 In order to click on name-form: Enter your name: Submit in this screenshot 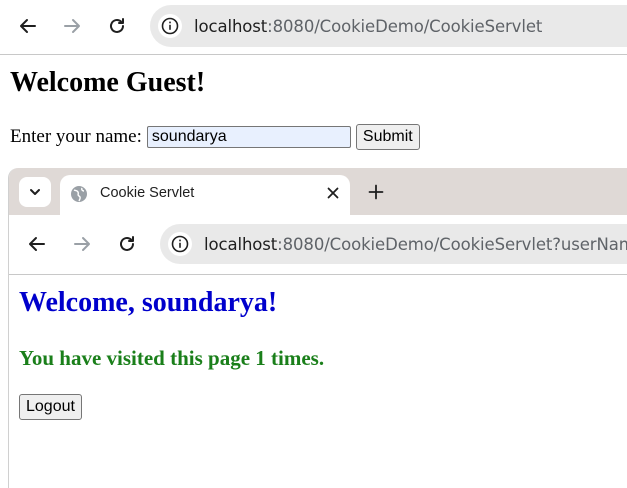, I will do `click(215, 137)`.